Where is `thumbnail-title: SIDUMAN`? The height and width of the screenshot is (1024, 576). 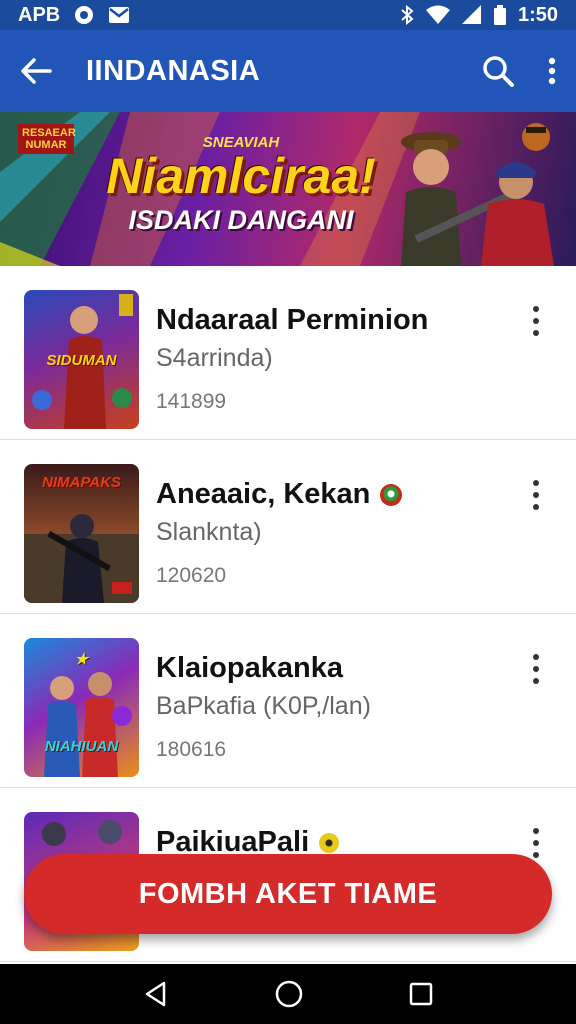
thumbnail-title: SIDUMAN is located at coordinates (81, 360).